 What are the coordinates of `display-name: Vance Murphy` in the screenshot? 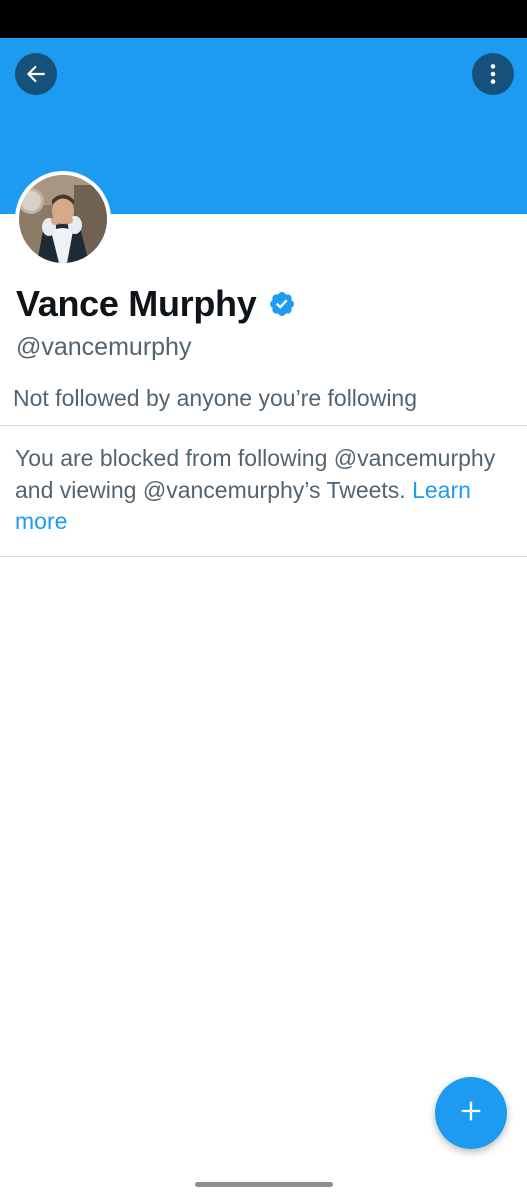 It's located at (136, 303).